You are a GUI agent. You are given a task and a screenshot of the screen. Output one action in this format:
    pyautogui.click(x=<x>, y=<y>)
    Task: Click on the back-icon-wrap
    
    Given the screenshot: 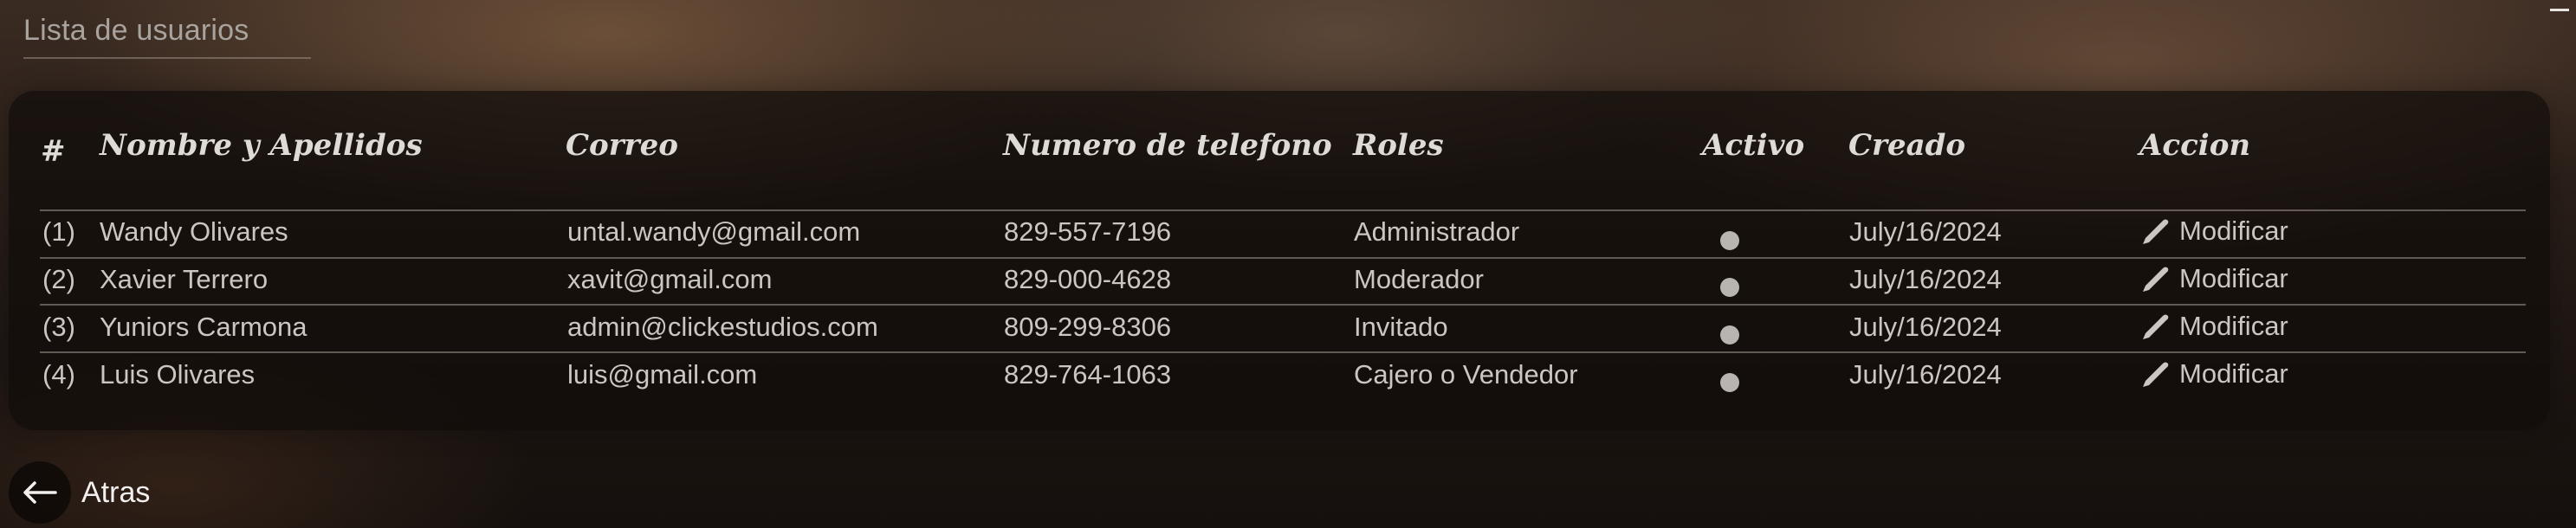 What is the action you would take?
    pyautogui.click(x=40, y=492)
    